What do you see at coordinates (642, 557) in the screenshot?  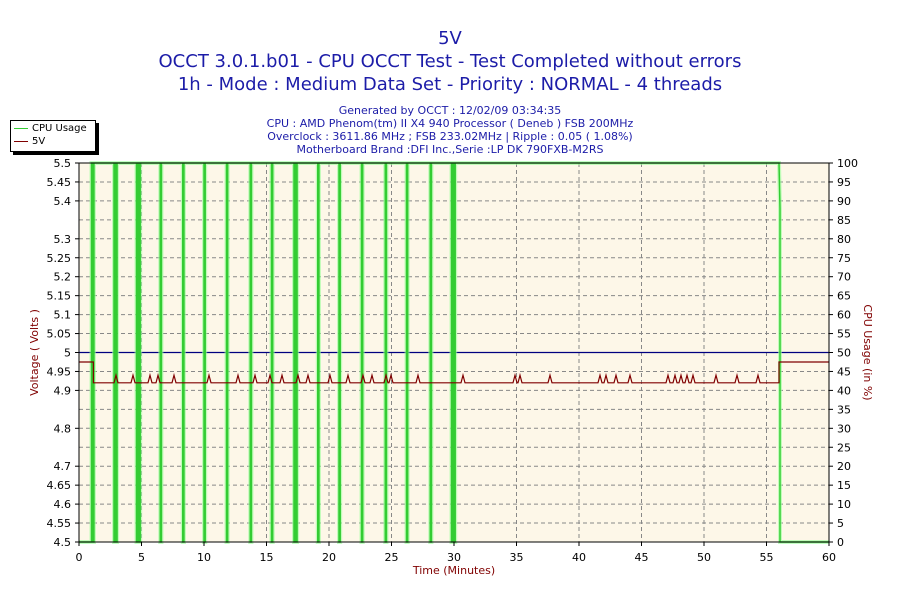 I see `x-tick-label: 45` at bounding box center [642, 557].